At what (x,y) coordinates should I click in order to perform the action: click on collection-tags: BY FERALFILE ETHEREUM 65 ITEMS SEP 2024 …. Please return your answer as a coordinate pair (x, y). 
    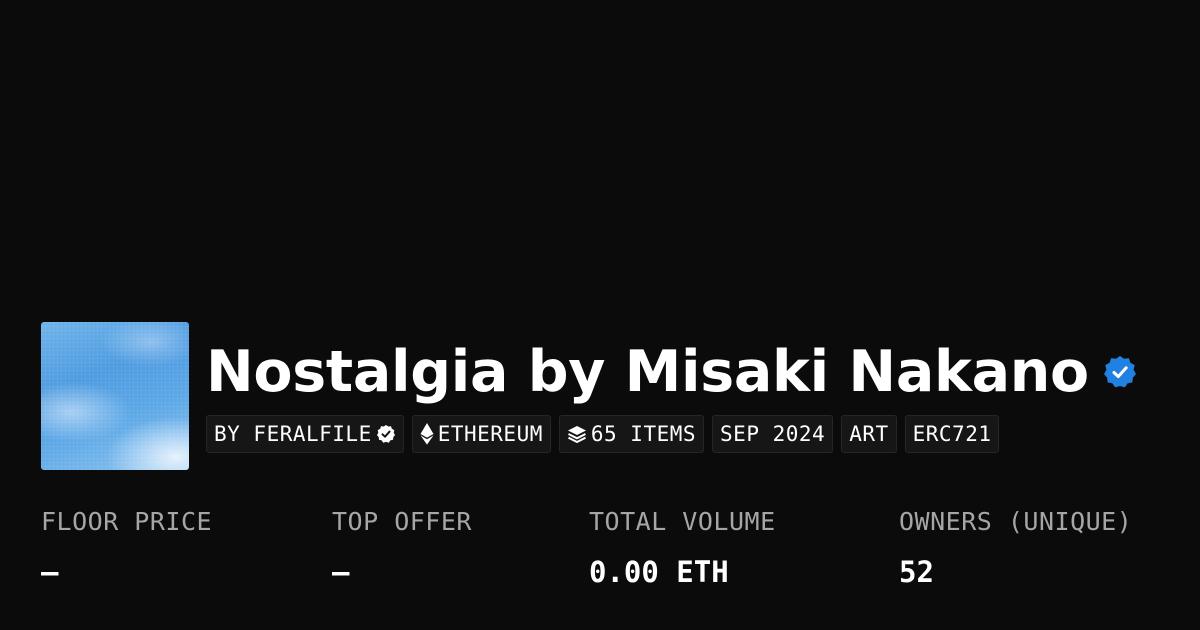
    Looking at the image, I should click on (603, 434).